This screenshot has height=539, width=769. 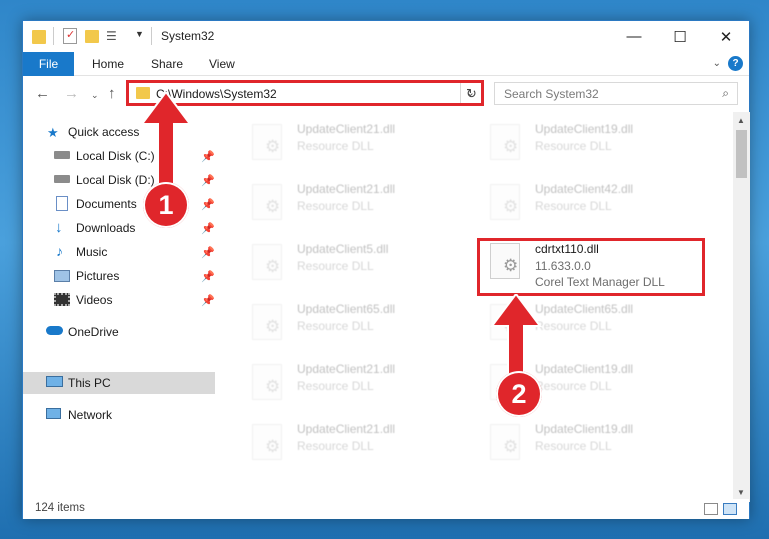 I want to click on network-icon, so click(x=53, y=413).